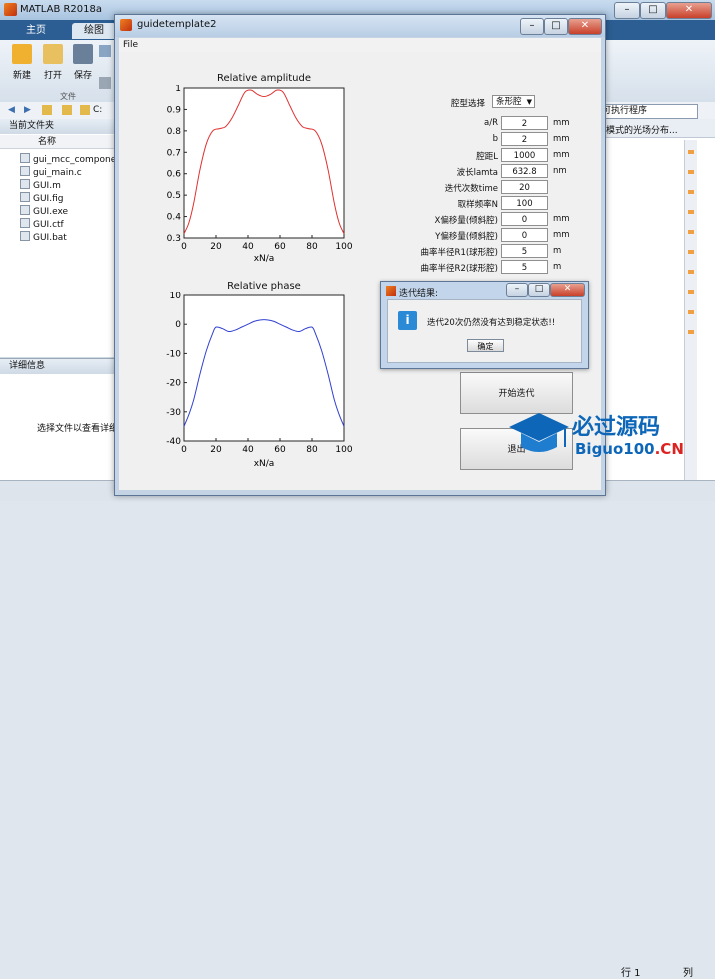 This screenshot has height=979, width=715. What do you see at coordinates (173, 384) in the screenshot?
I see `y-tick-label: -20` at bounding box center [173, 384].